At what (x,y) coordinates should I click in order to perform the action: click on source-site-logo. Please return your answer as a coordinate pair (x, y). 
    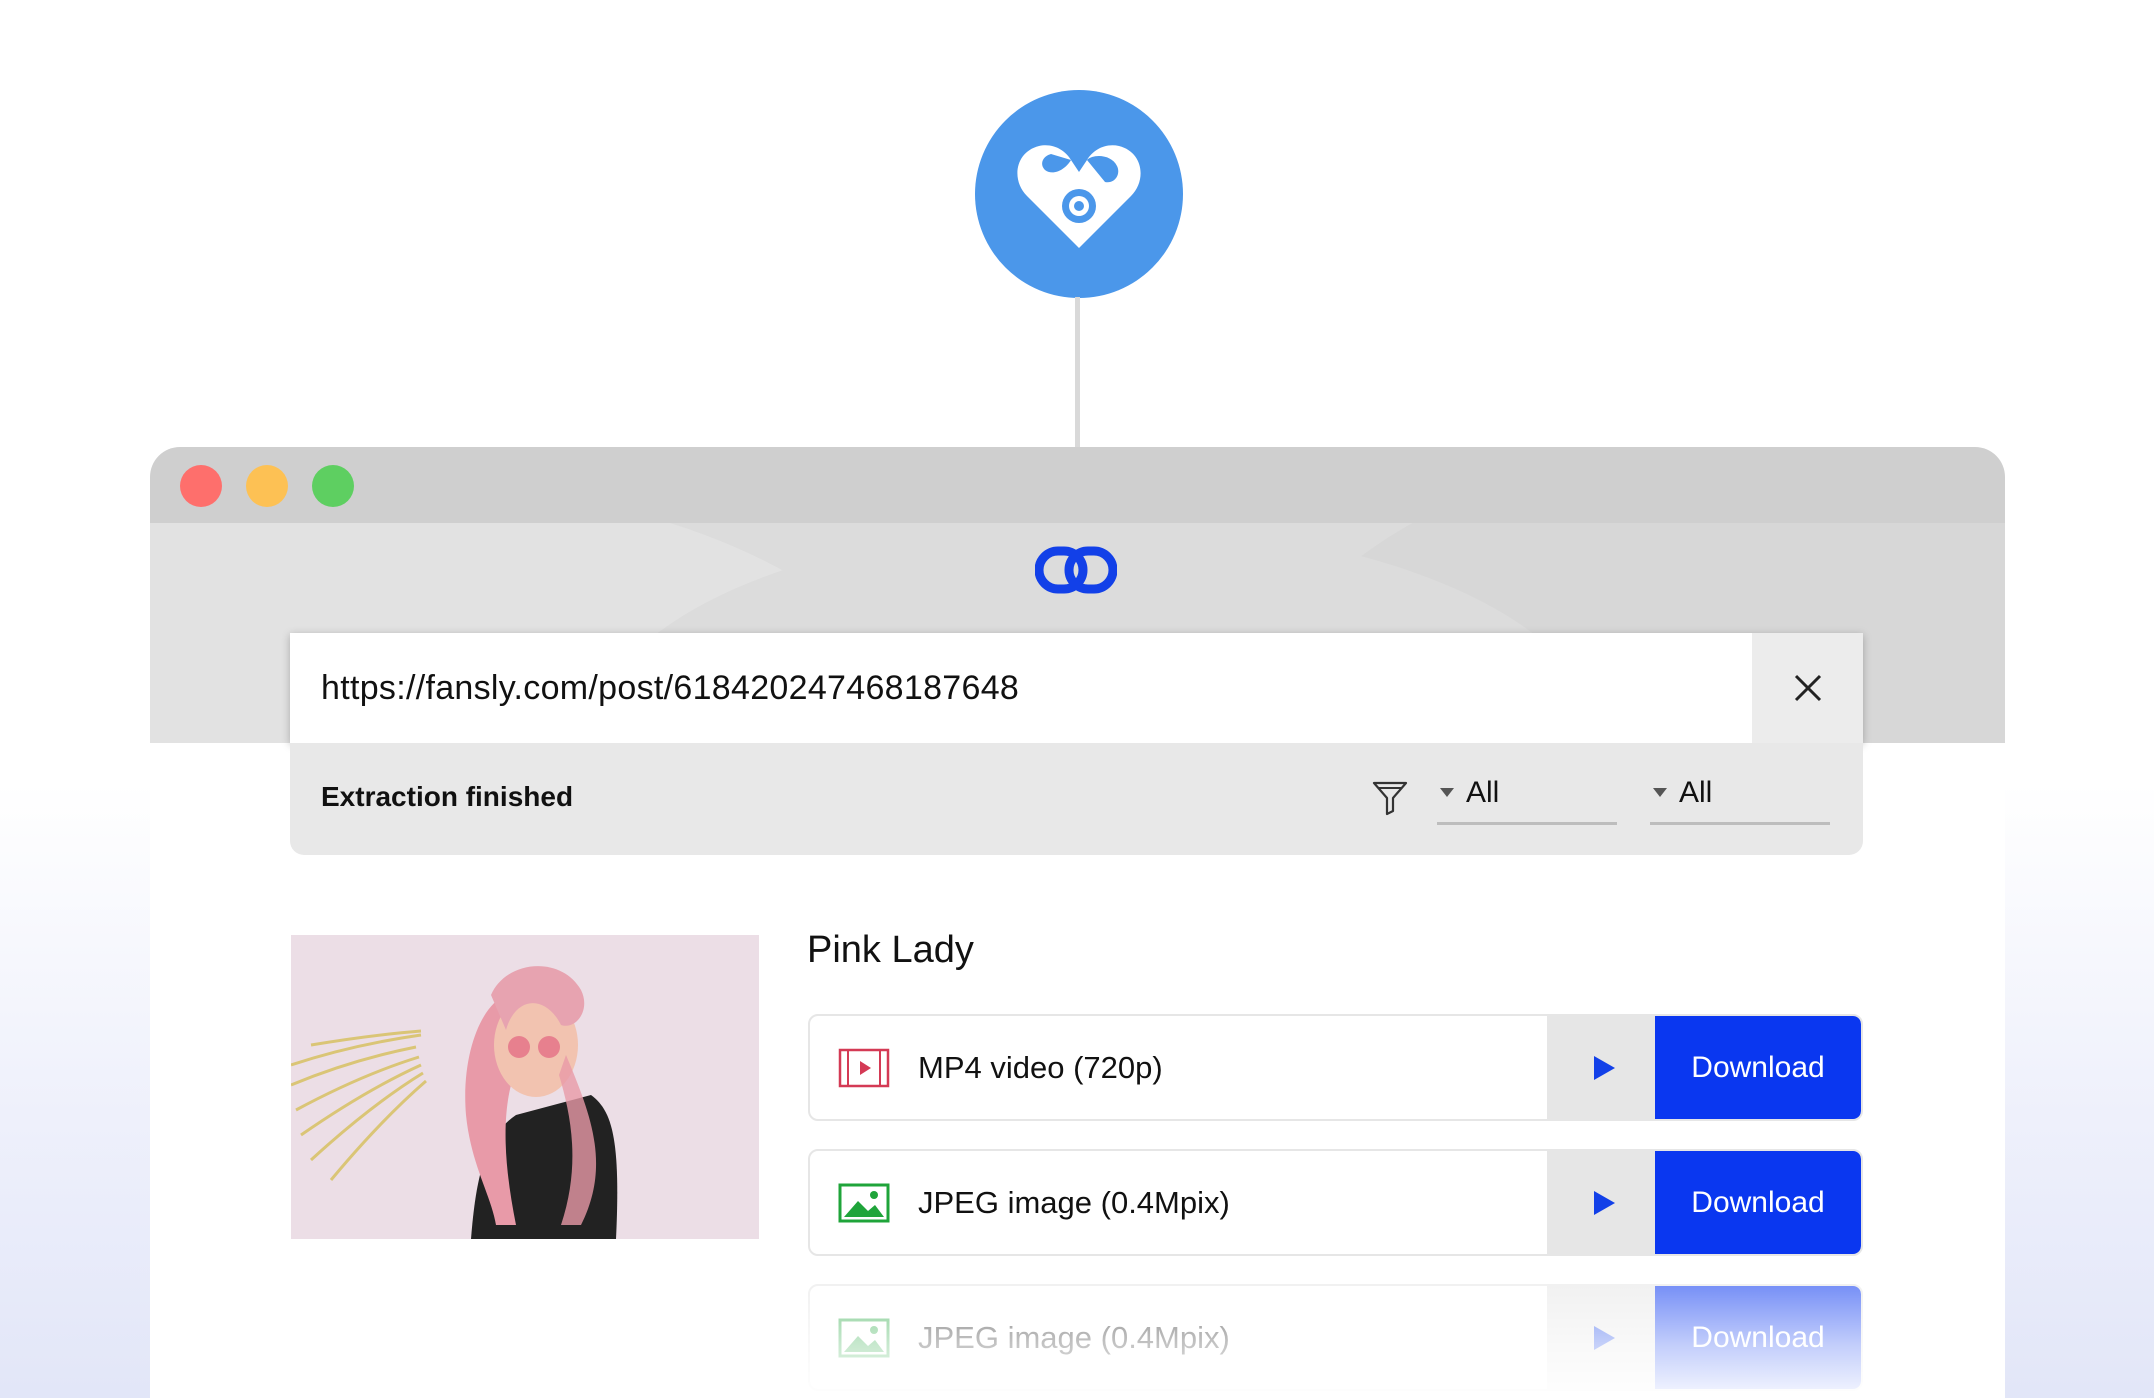
    Looking at the image, I should click on (1079, 194).